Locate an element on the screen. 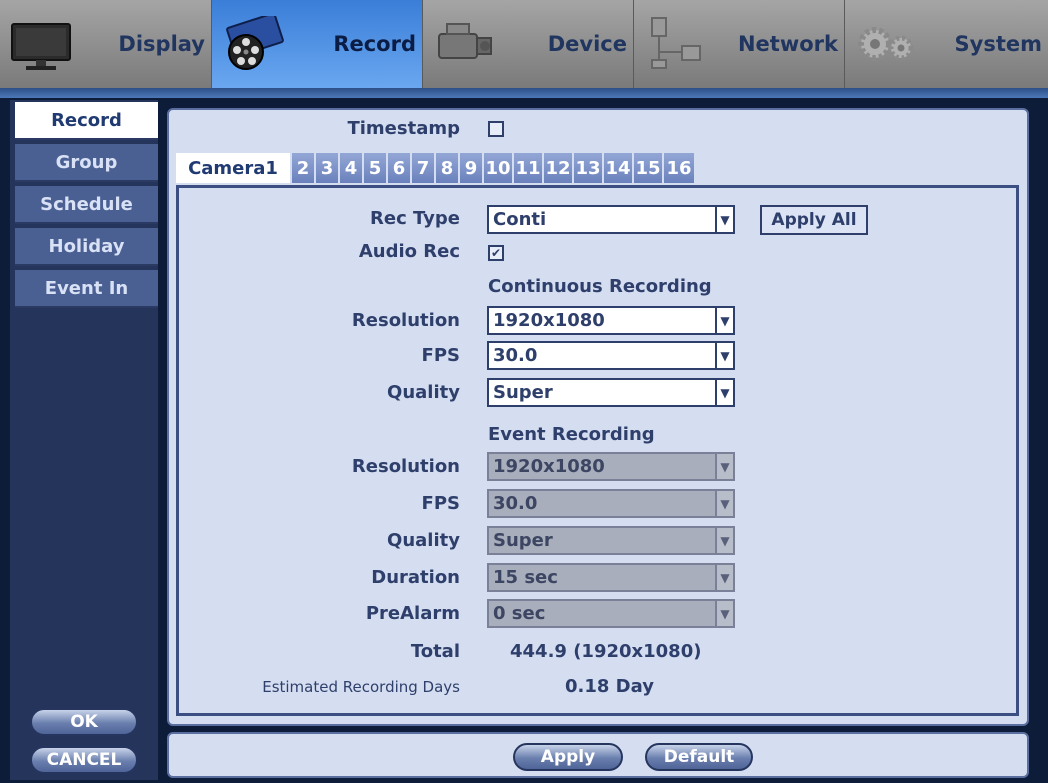 This screenshot has height=783, width=1048. continuous-quality-value: Super is located at coordinates (523, 392).